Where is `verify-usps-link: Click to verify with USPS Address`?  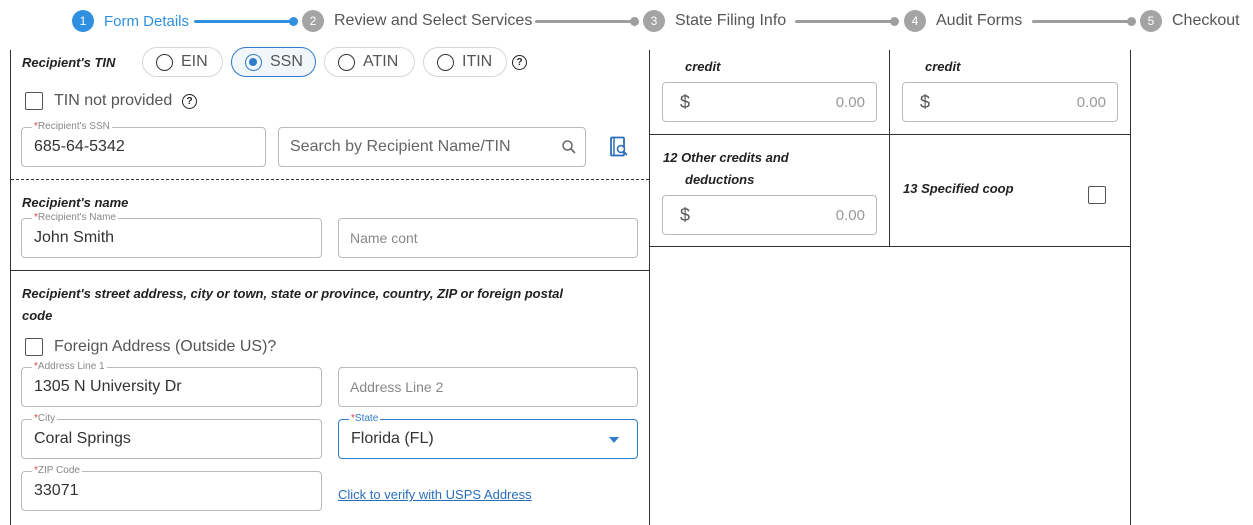
verify-usps-link: Click to verify with USPS Address is located at coordinates (435, 494).